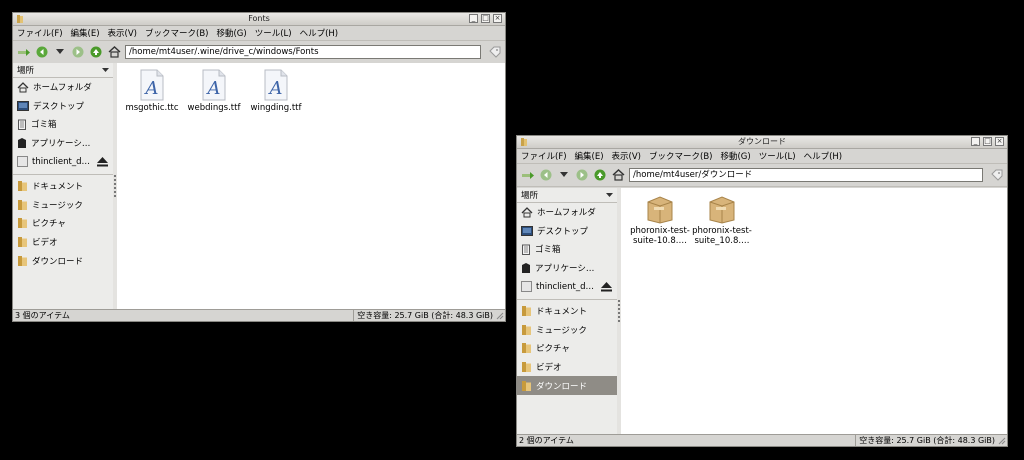 This screenshot has height=460, width=1024. Describe the element at coordinates (546, 440) in the screenshot. I see `item-count: 2 個のアイテム` at that location.